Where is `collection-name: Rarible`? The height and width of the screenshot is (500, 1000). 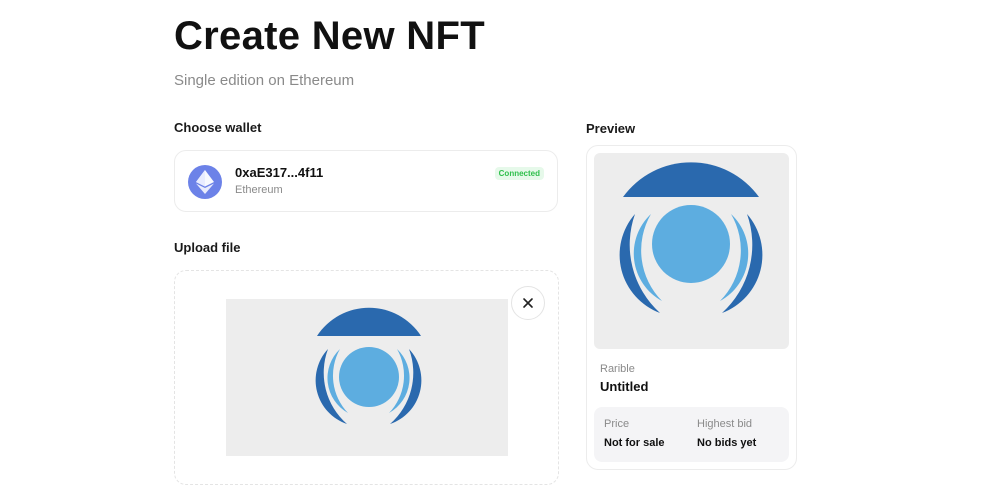
collection-name: Rarible is located at coordinates (617, 369).